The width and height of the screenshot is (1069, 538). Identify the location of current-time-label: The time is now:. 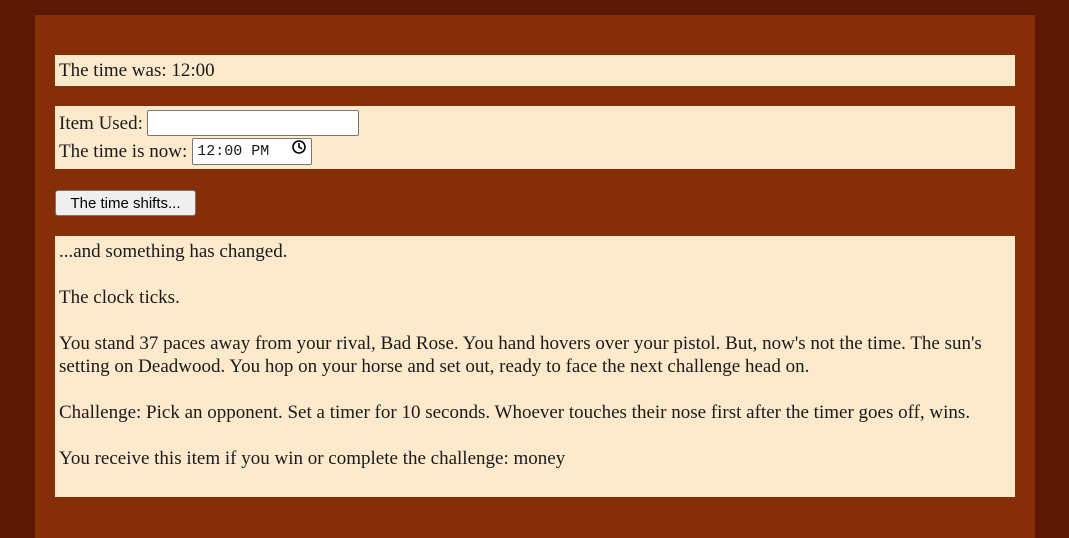
(123, 151).